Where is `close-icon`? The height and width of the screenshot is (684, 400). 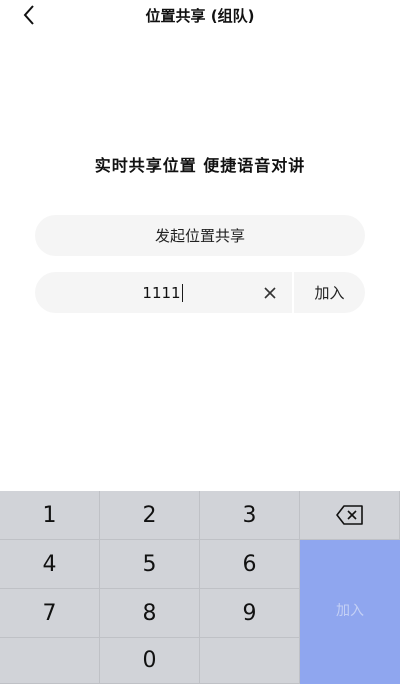 close-icon is located at coordinates (270, 293).